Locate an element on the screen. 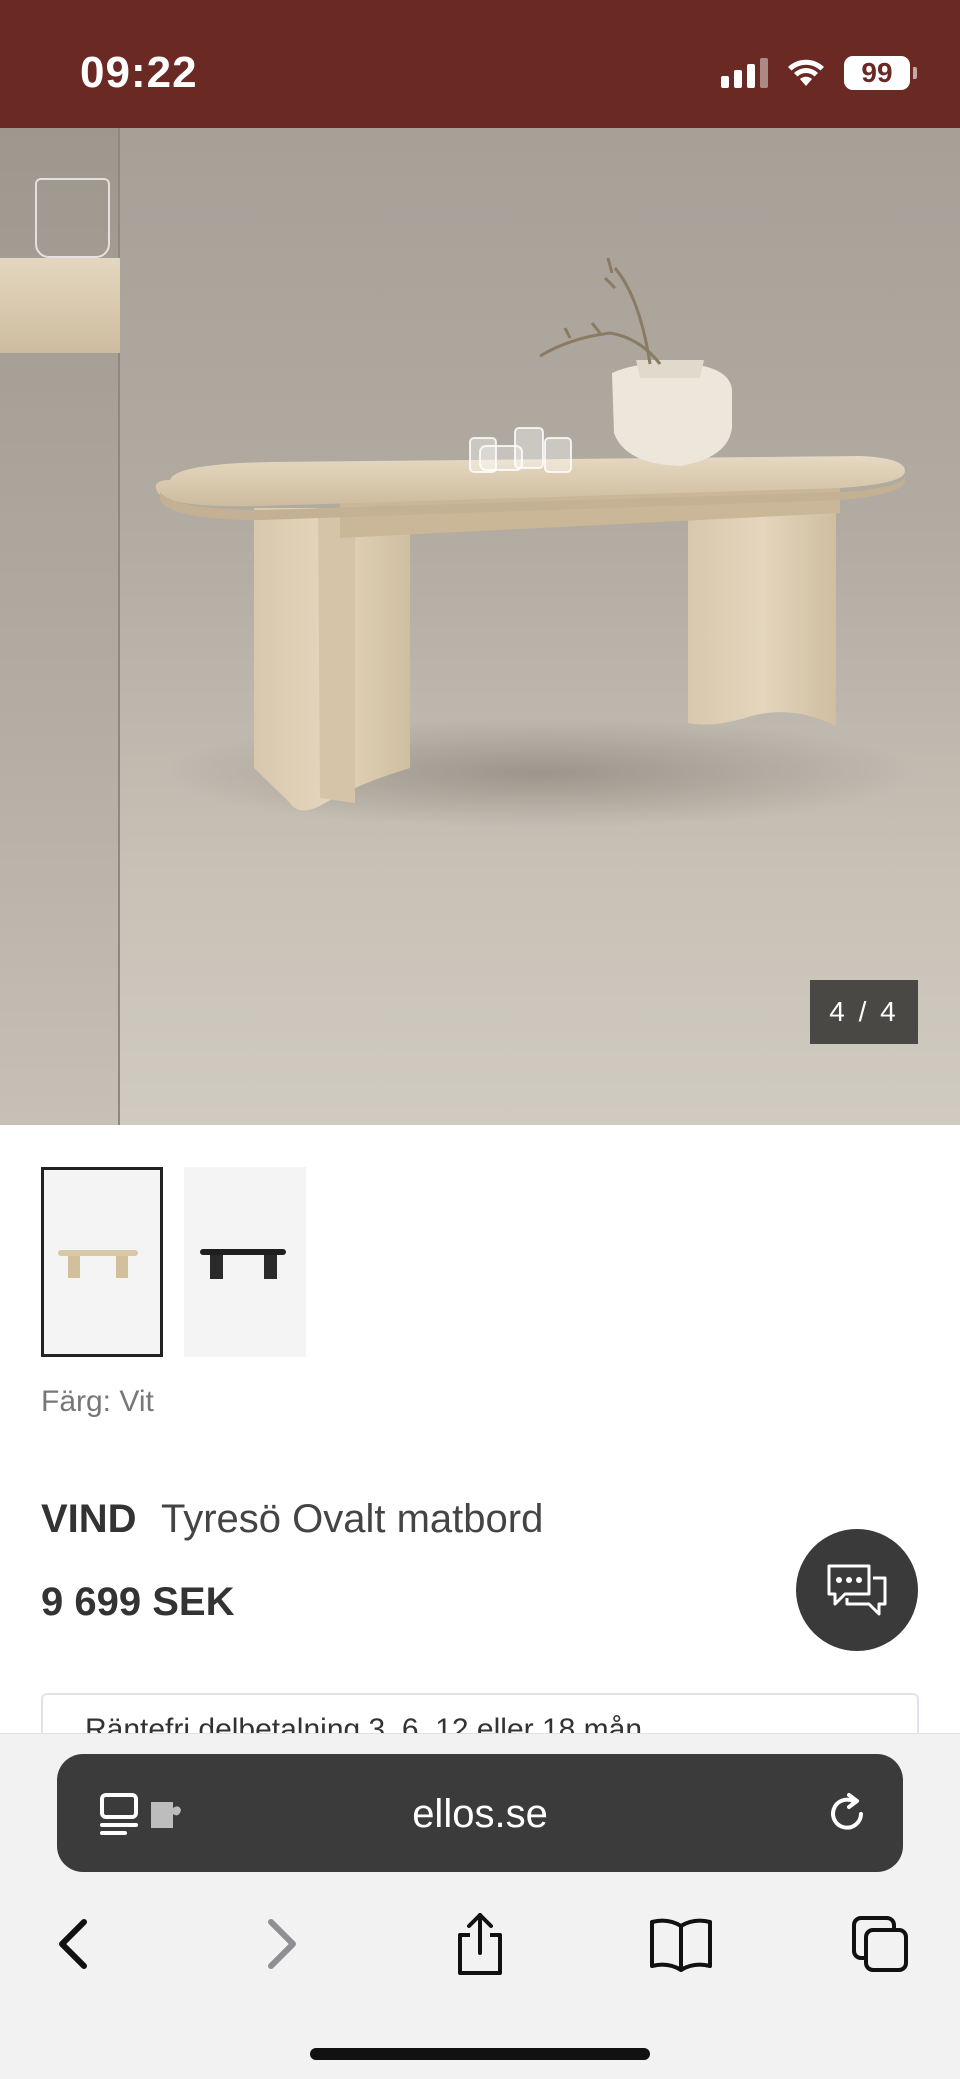 The image size is (960, 2079). browser-nav-row is located at coordinates (480, 1944).